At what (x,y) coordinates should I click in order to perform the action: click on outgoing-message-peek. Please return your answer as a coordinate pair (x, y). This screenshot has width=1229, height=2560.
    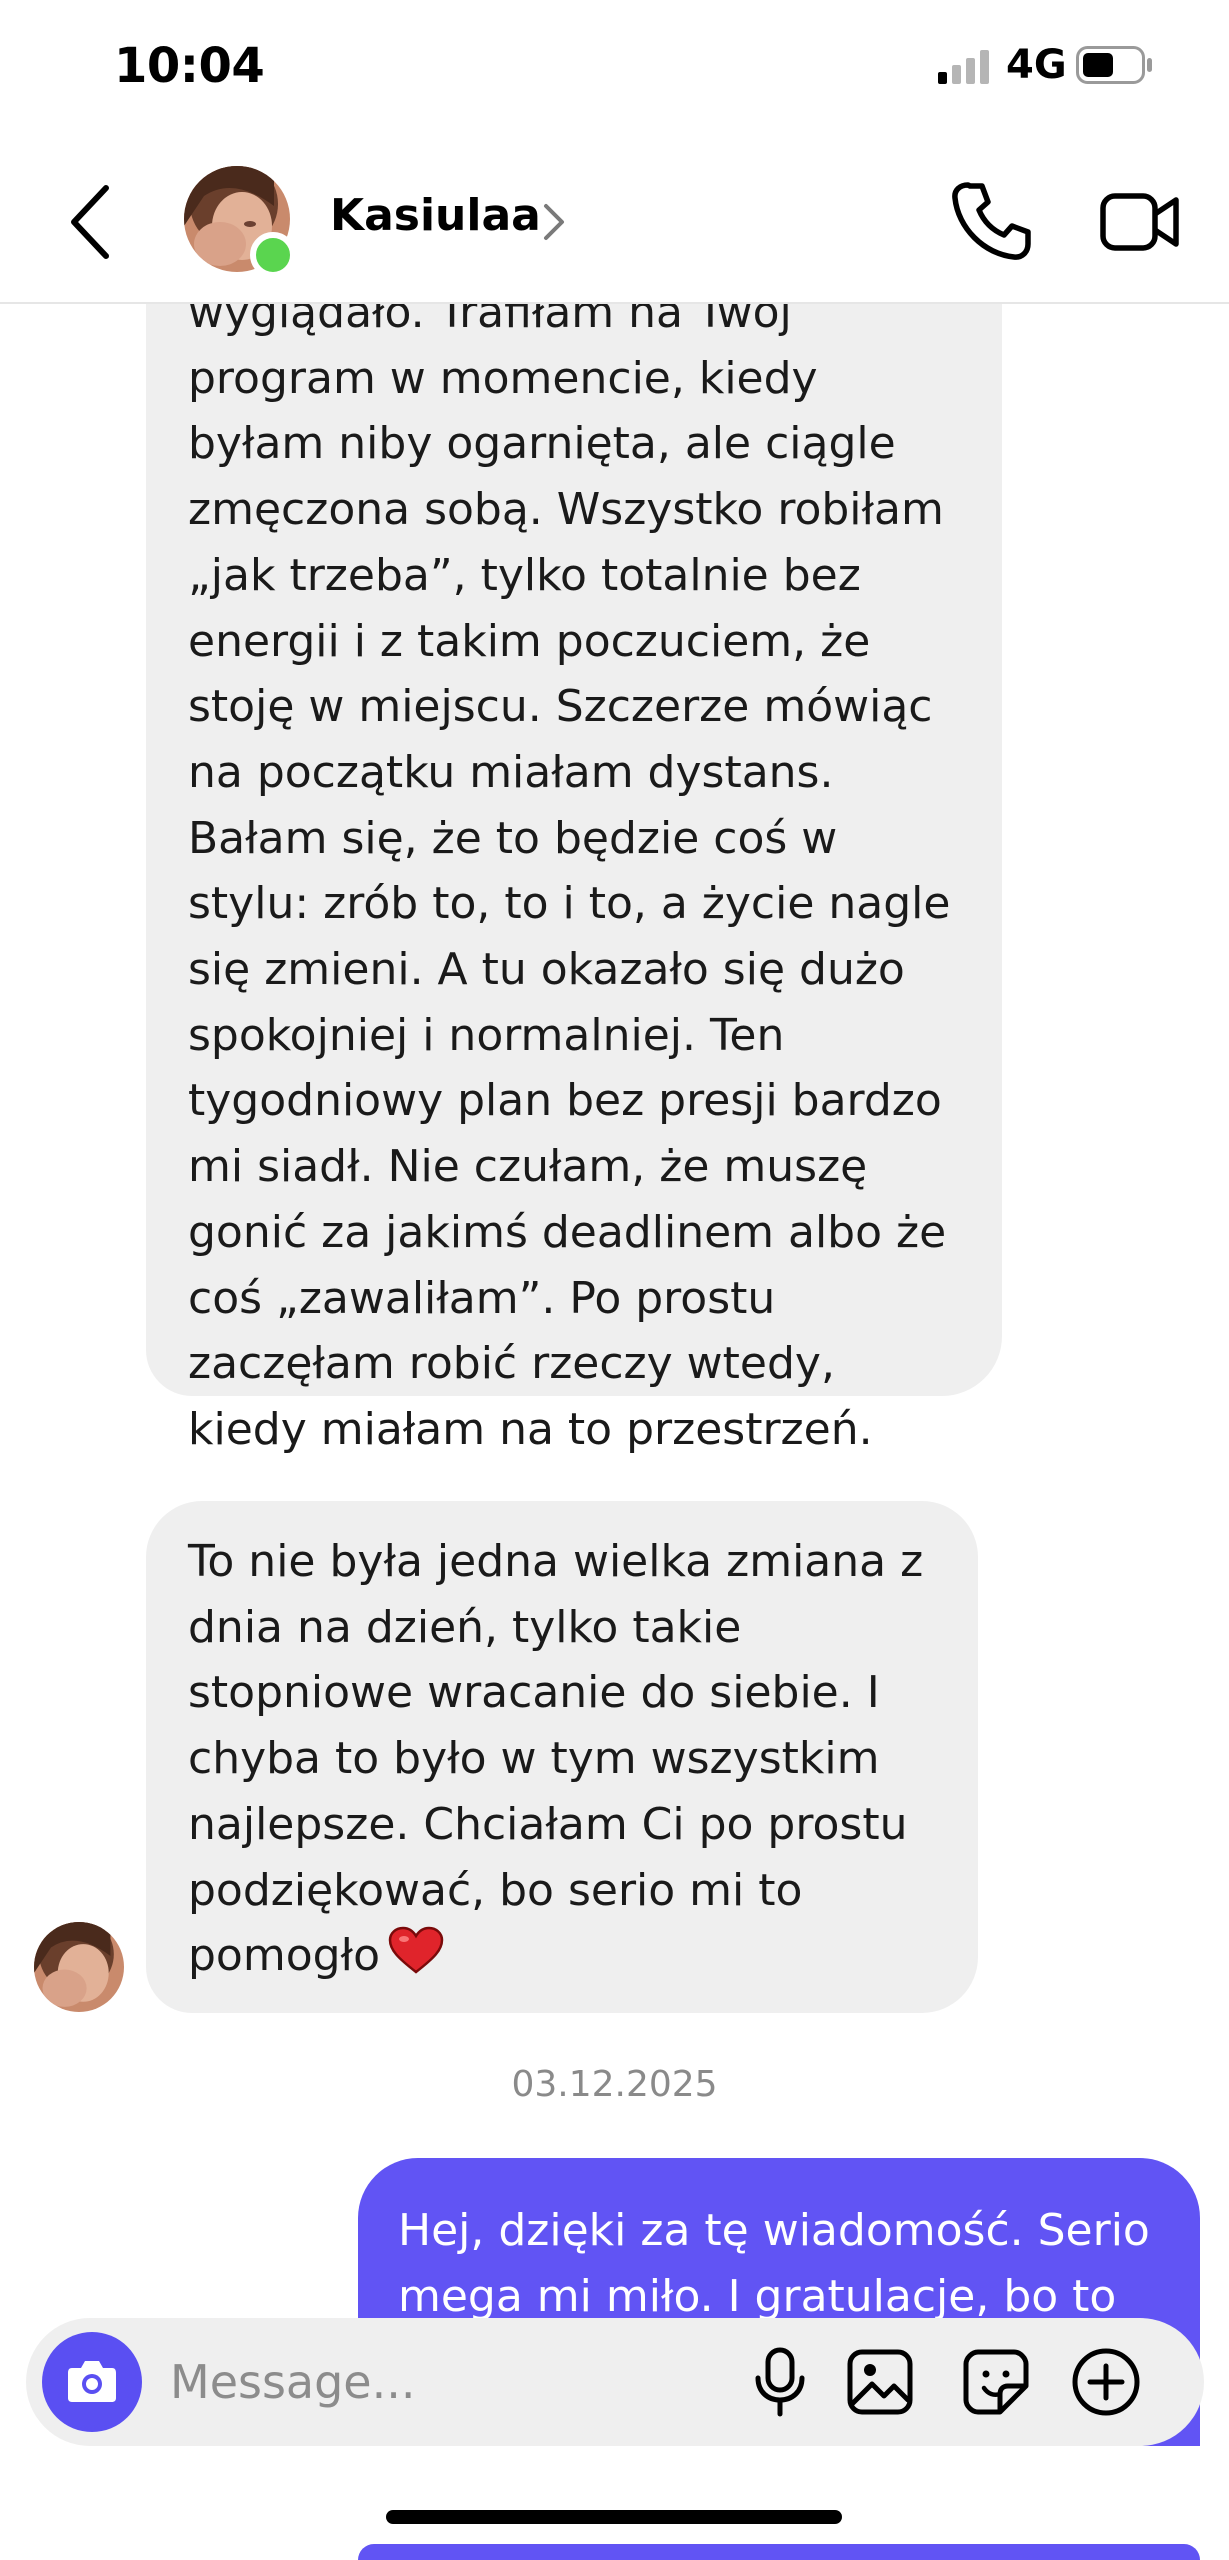
    Looking at the image, I should click on (779, 2552).